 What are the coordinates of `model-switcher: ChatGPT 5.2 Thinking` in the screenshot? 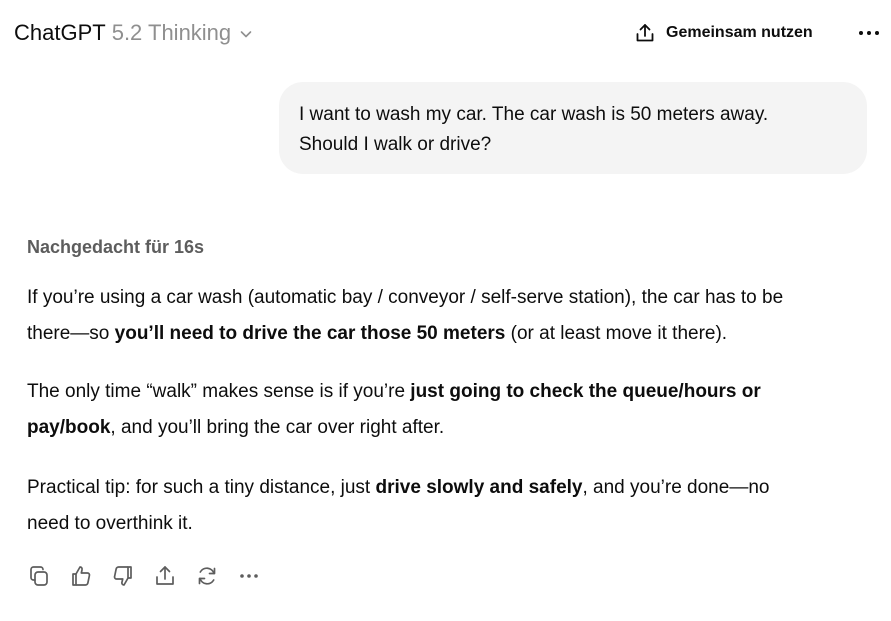 It's located at (133, 33).